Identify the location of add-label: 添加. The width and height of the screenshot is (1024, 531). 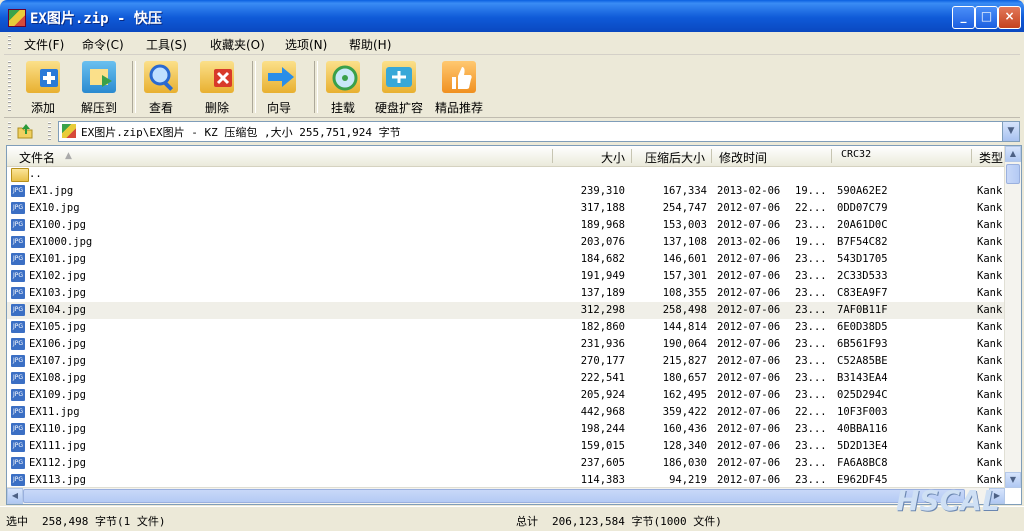
(42, 108).